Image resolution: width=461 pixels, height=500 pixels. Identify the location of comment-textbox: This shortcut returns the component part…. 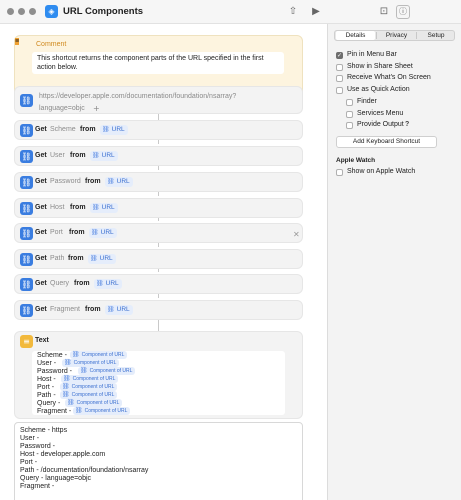
(158, 63).